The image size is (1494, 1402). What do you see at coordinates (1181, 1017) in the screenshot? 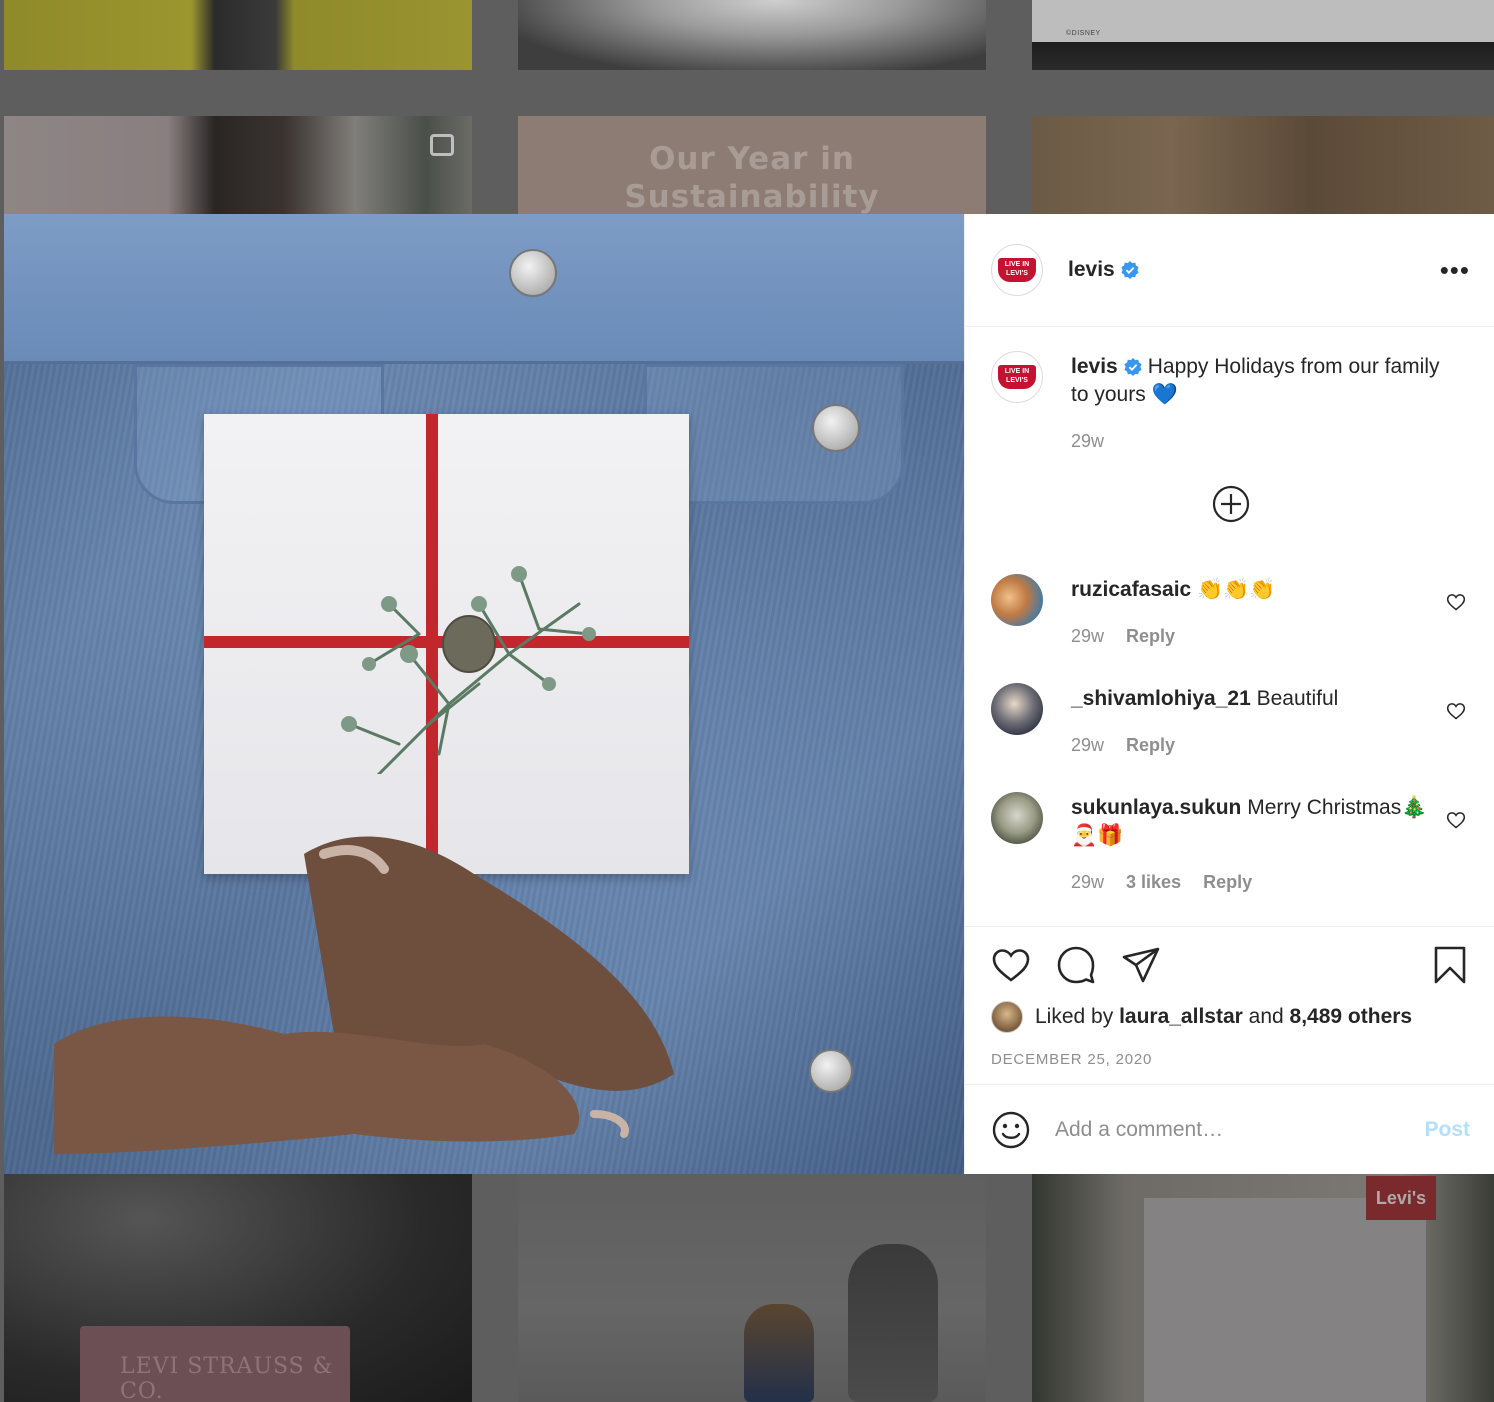
I see `liked-by-user: laura_allstar` at bounding box center [1181, 1017].